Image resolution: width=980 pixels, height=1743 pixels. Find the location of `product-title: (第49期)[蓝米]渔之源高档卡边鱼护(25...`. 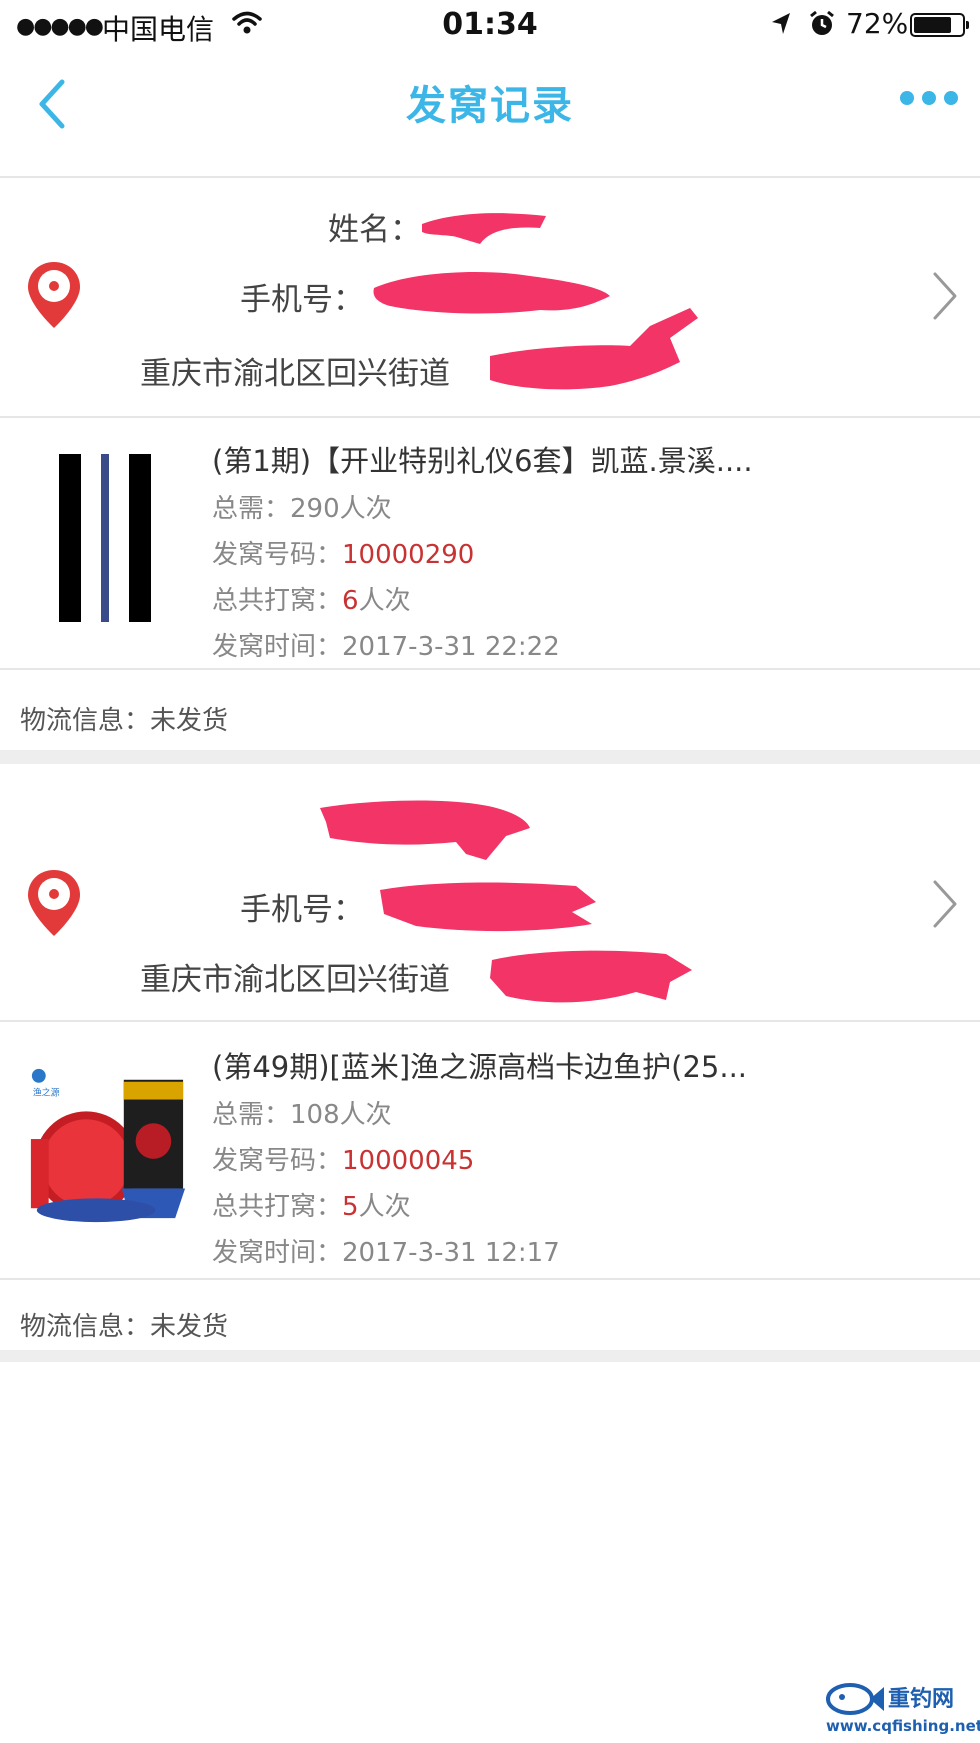

product-title: (第49期)[蓝米]渔之源高档卡边鱼护(25... is located at coordinates (480, 1067).